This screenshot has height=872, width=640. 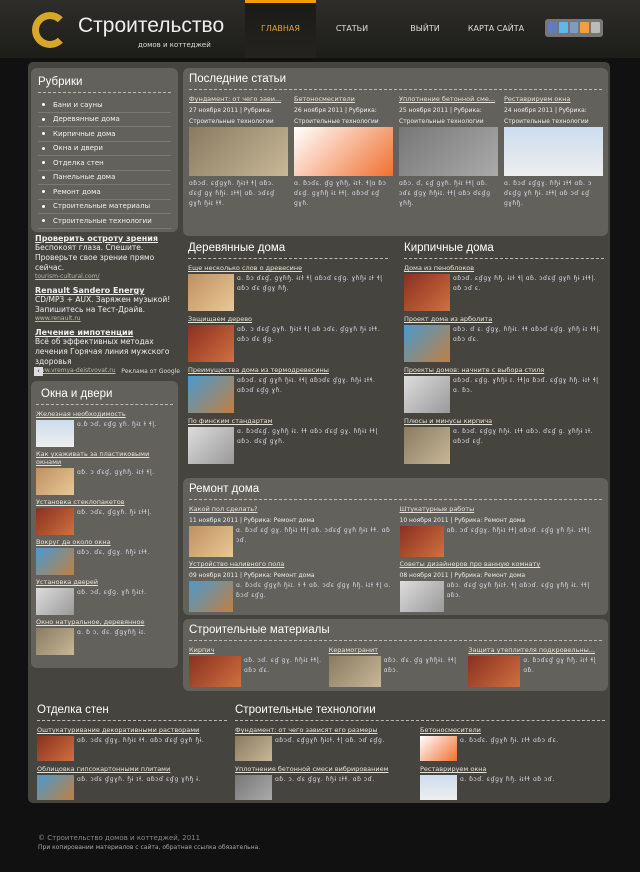 I want to click on rubric-item: Кирпичные дома, so click(x=104, y=134).